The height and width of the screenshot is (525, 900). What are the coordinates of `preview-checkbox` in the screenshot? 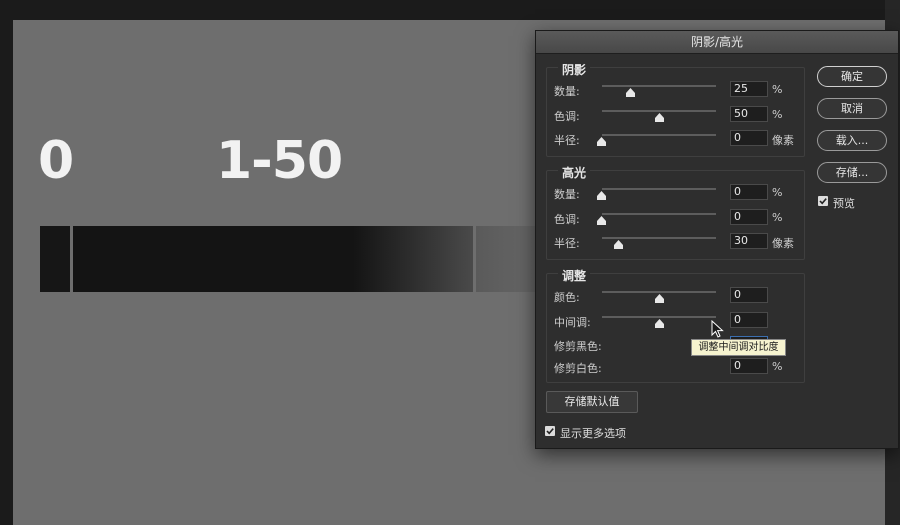 It's located at (823, 201).